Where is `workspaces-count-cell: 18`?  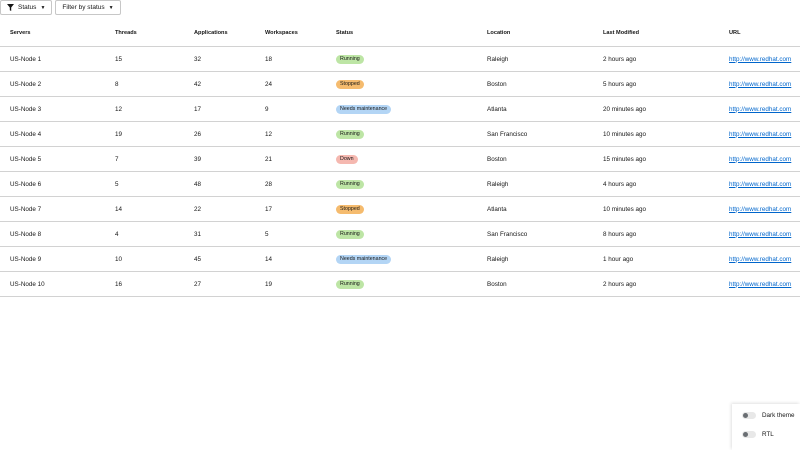 workspaces-count-cell: 18 is located at coordinates (290, 59).